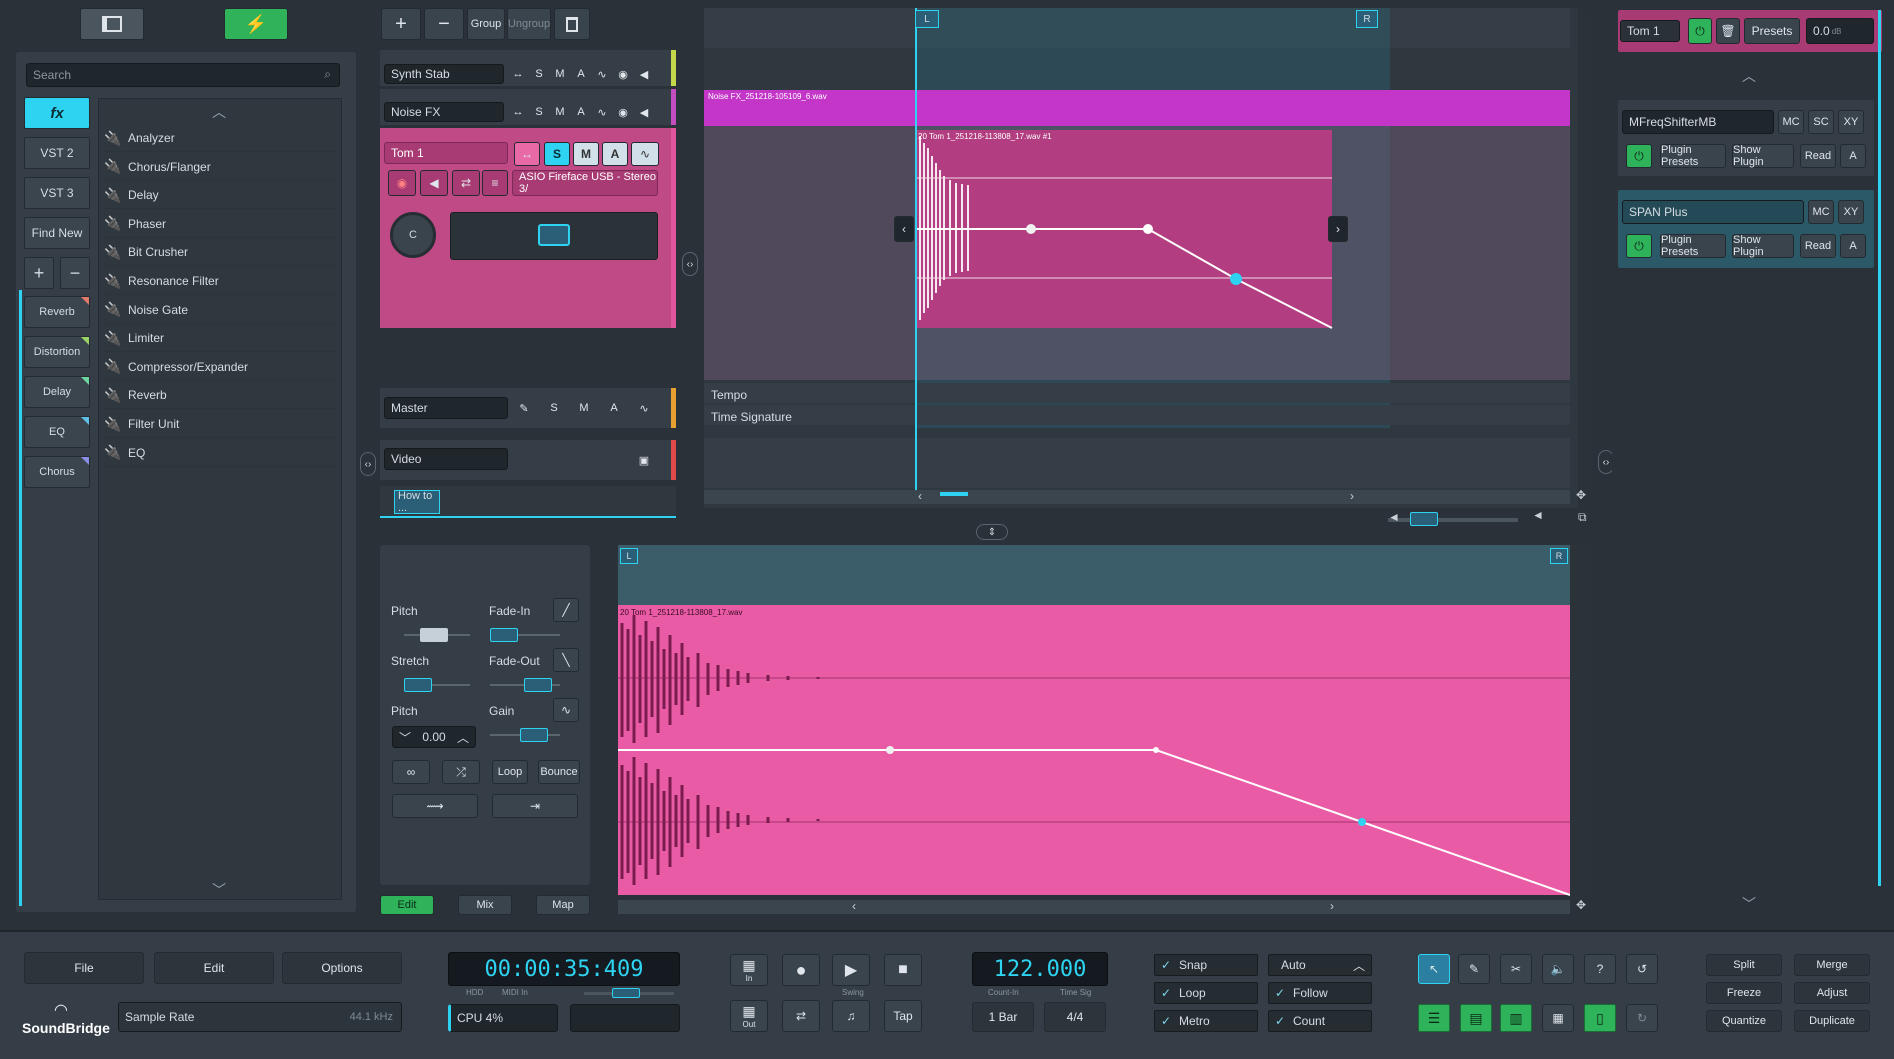 The image size is (1894, 1059). What do you see at coordinates (1832, 965) in the screenshot?
I see `merge-button: Merge` at bounding box center [1832, 965].